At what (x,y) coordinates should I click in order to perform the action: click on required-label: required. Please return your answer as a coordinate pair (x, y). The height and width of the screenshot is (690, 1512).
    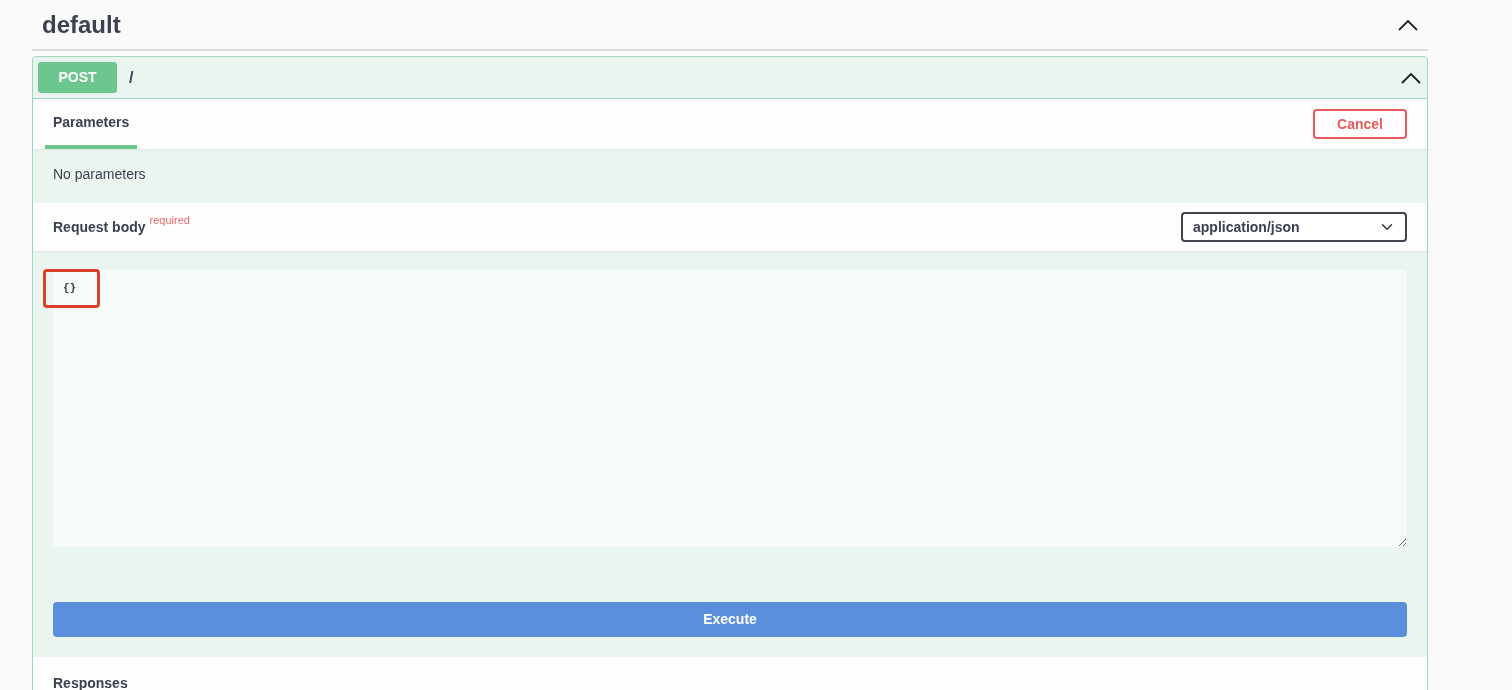
    Looking at the image, I should click on (169, 220).